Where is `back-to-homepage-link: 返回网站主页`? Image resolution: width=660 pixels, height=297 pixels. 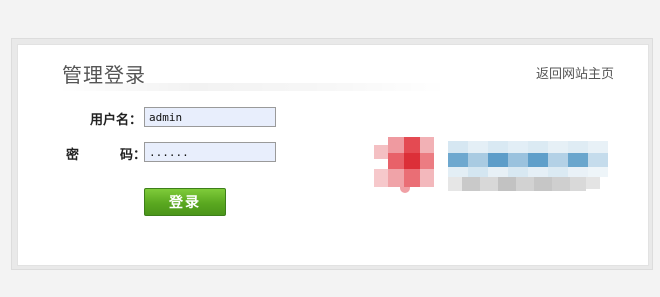 back-to-homepage-link: 返回网站主页 is located at coordinates (575, 72).